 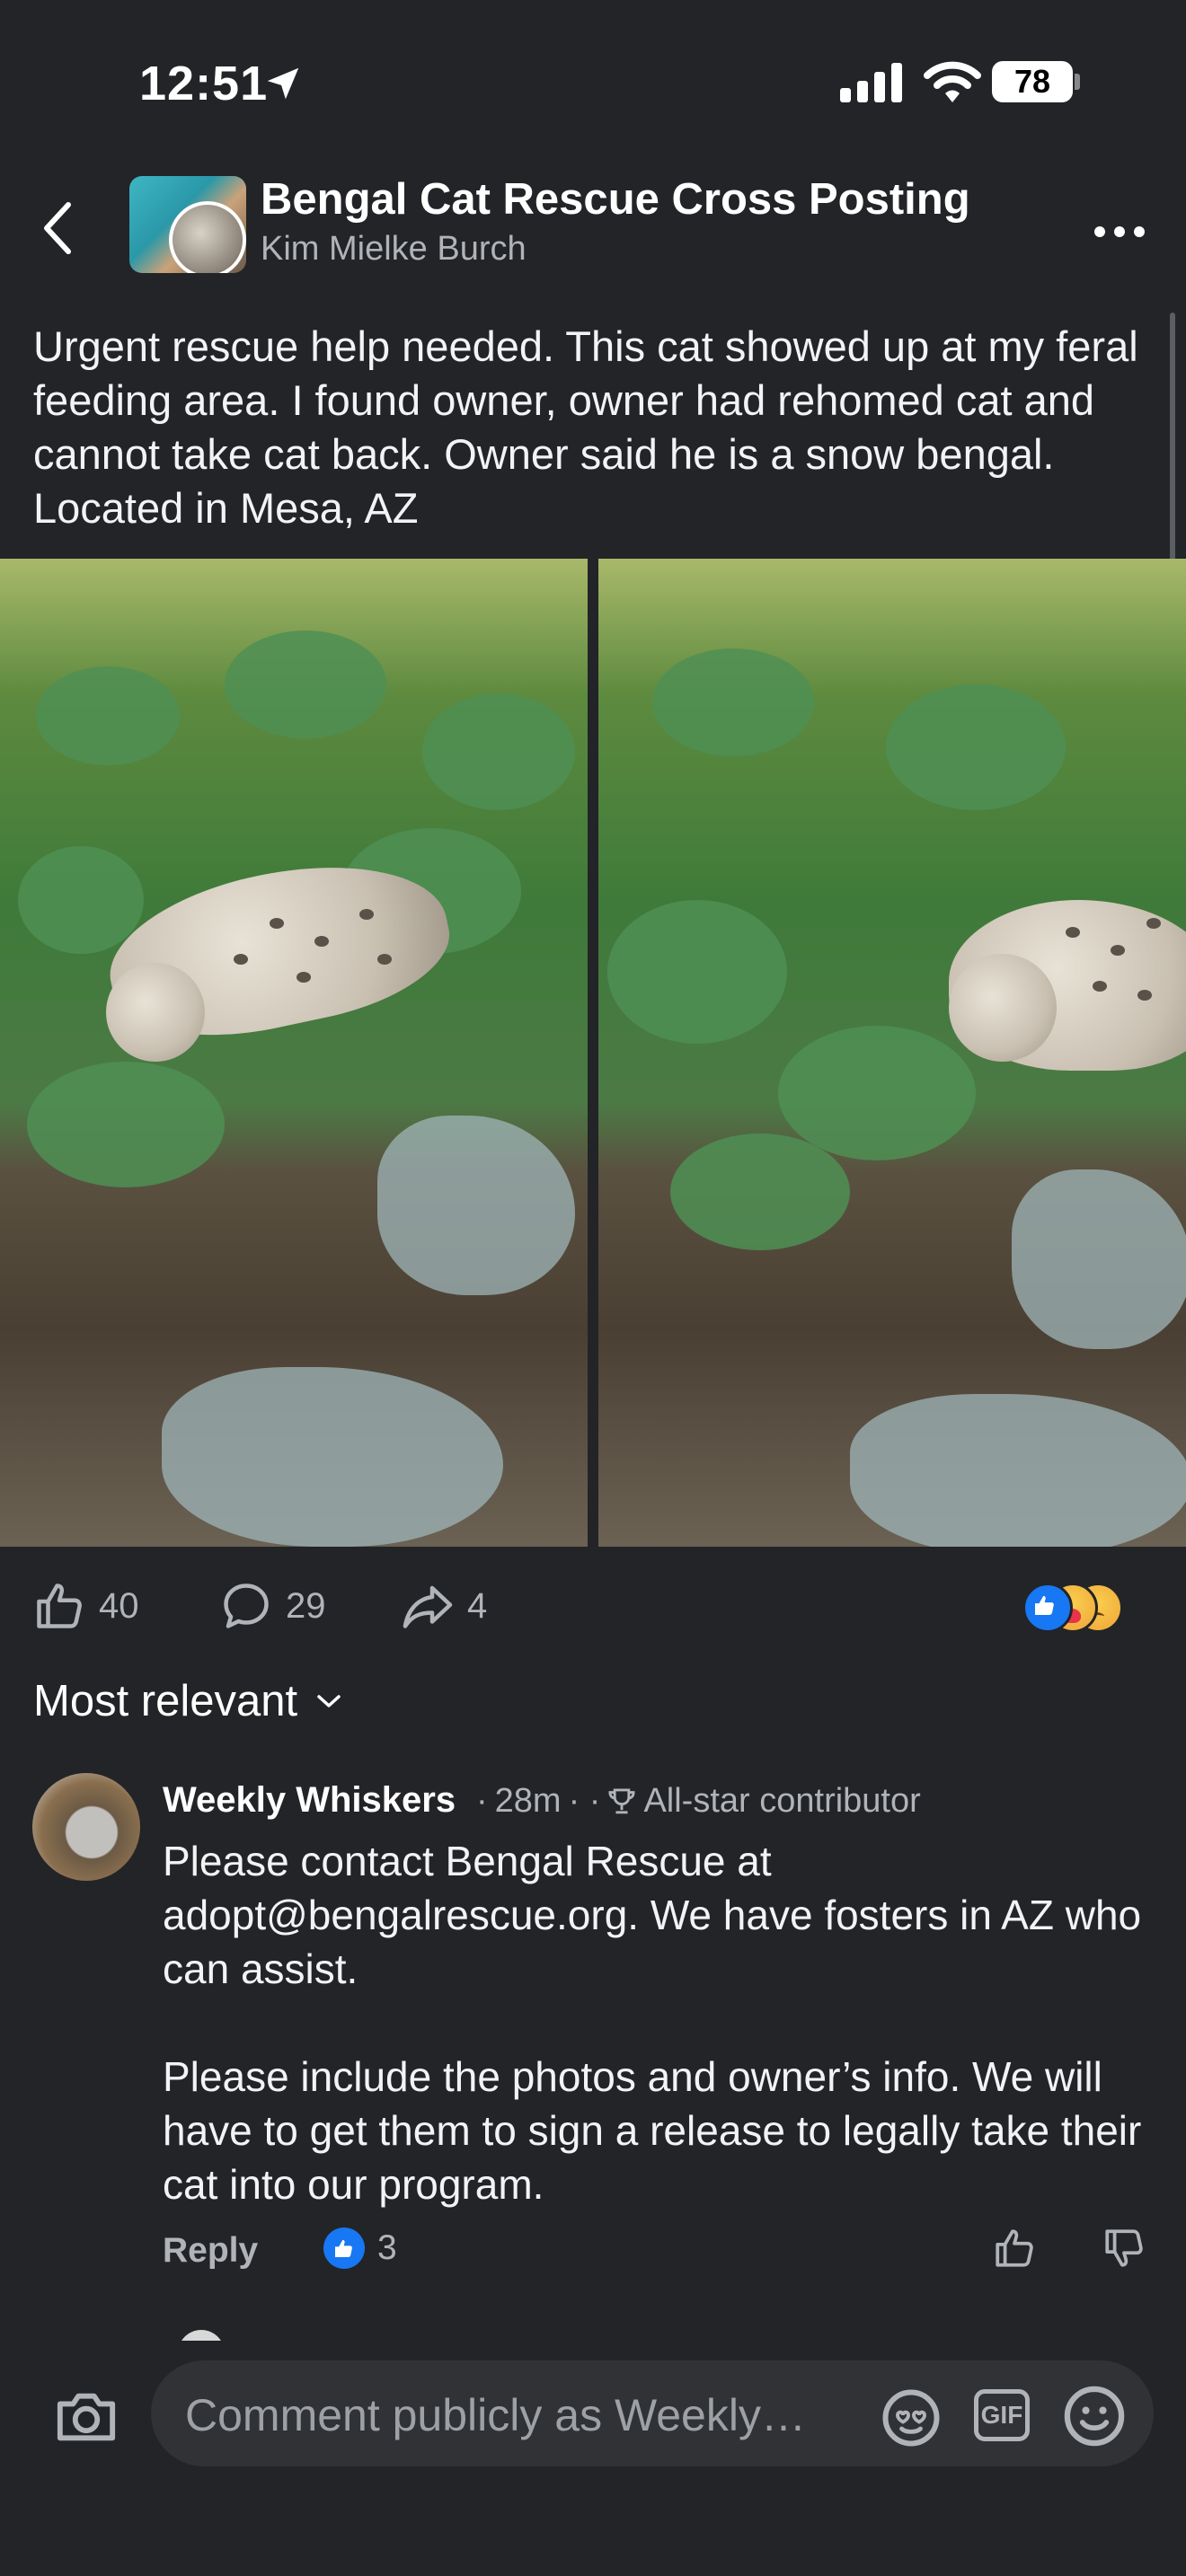 I want to click on gif-button: GIF, so click(x=1002, y=2415).